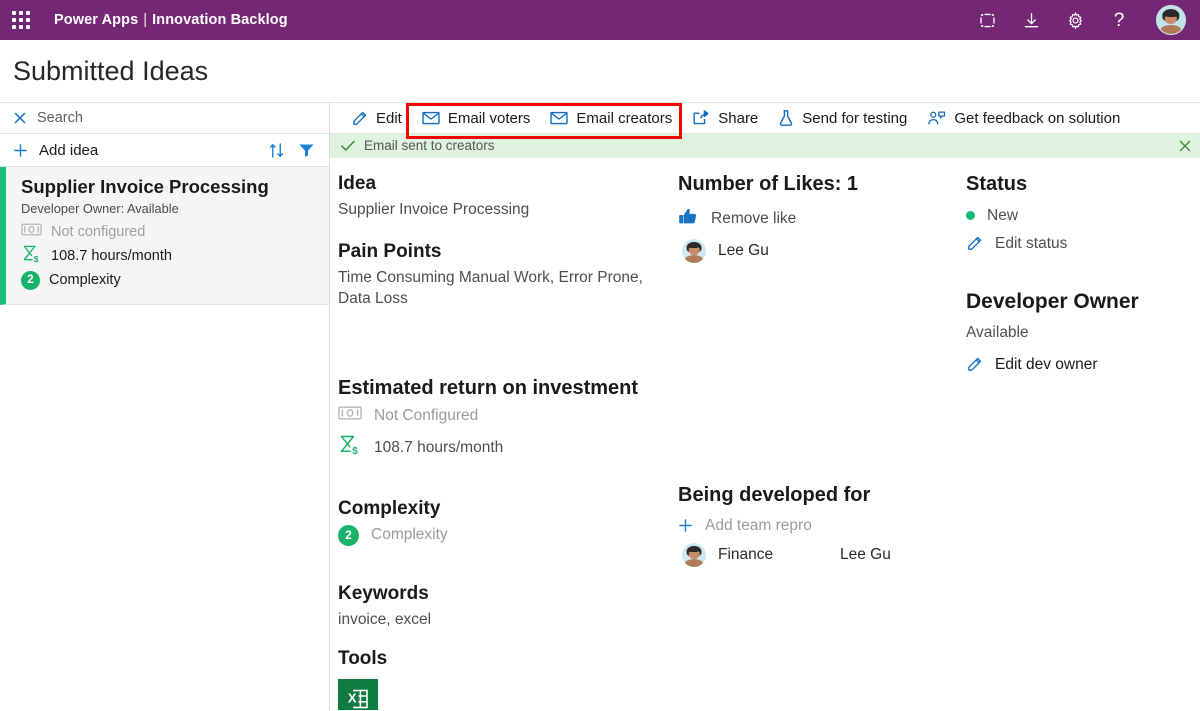 The image size is (1200, 711). What do you see at coordinates (100, 208) in the screenshot?
I see `idea-card-subtitle: Developer Owner: Available` at bounding box center [100, 208].